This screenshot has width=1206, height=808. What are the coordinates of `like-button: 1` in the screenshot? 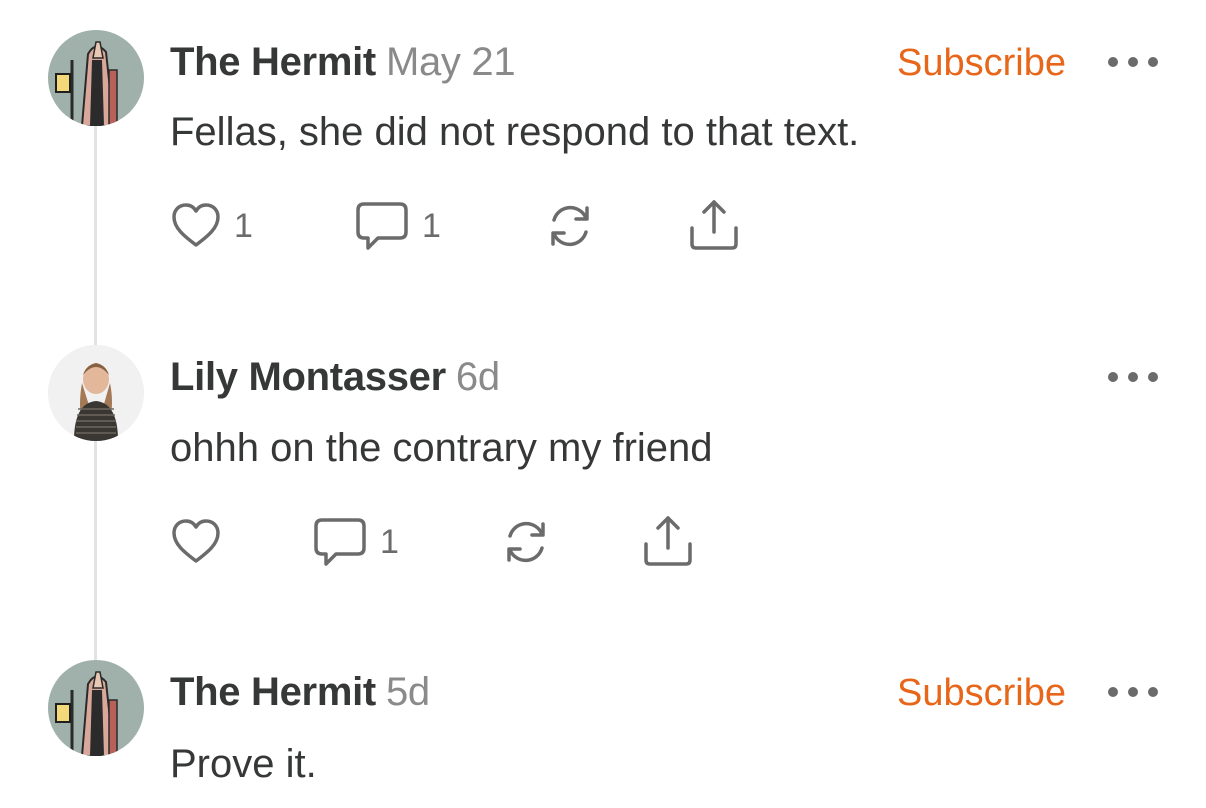 It's located at (210, 226).